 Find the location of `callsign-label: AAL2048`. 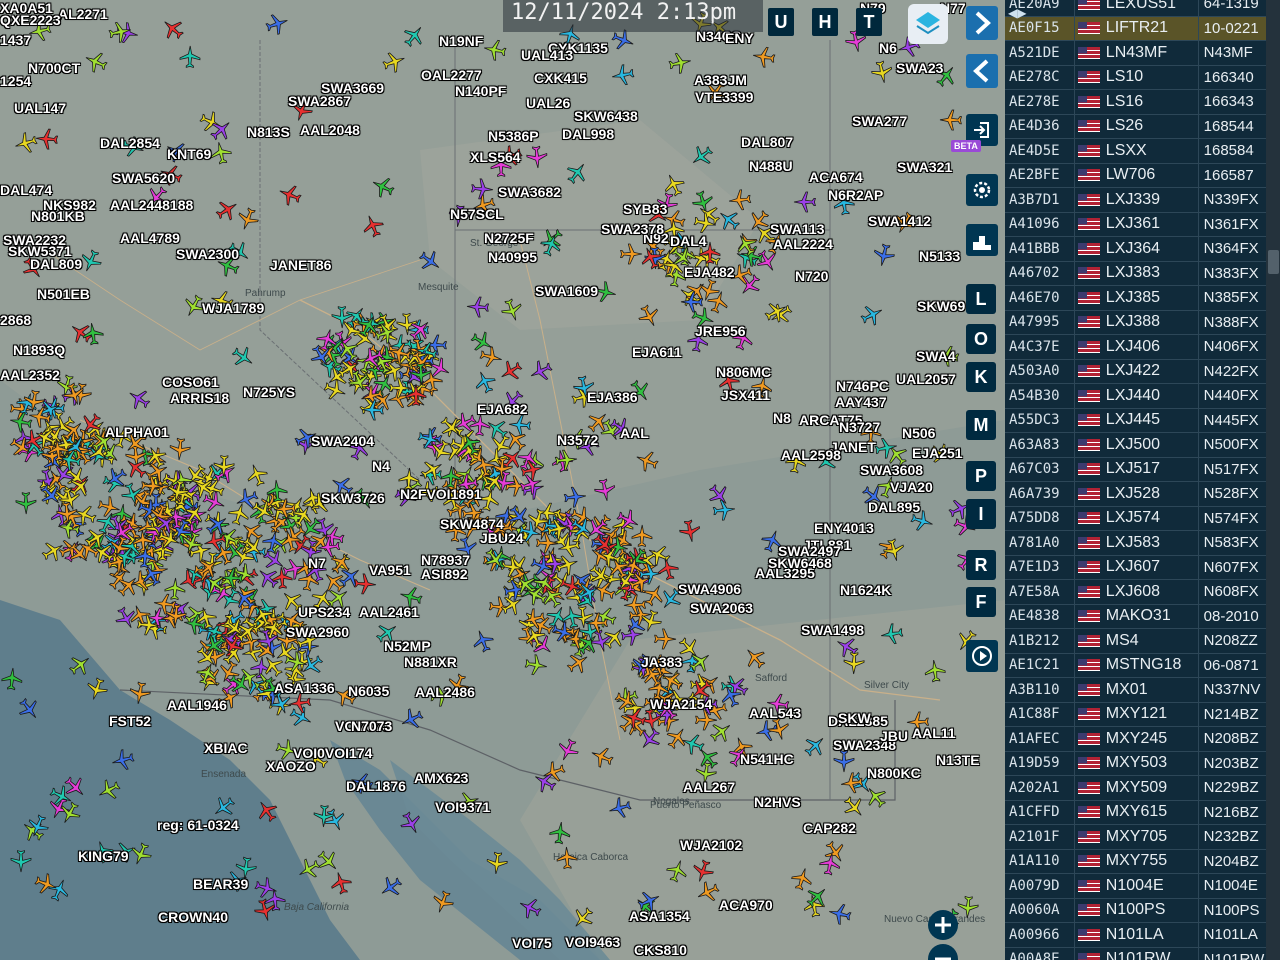

callsign-label: AAL2048 is located at coordinates (330, 130).